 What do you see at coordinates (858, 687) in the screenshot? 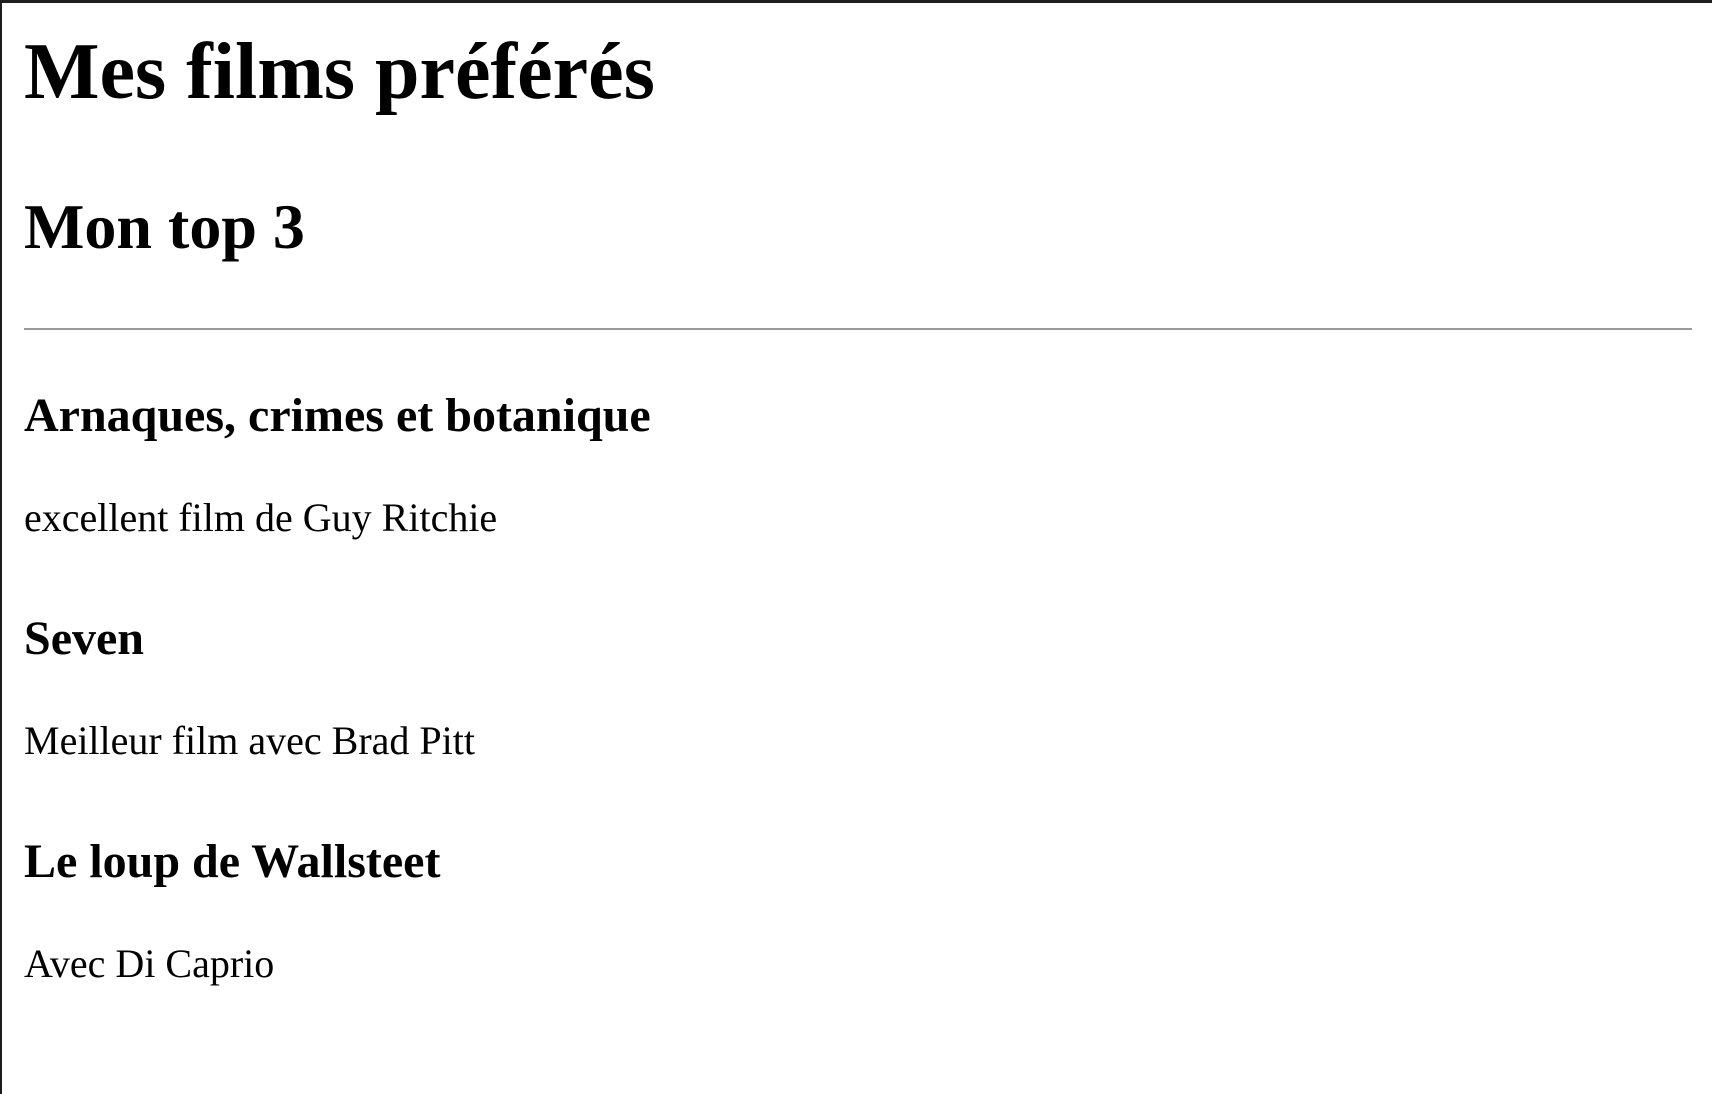
I see `movie-item: Seven Meilleur film avec Brad Pitt` at bounding box center [858, 687].